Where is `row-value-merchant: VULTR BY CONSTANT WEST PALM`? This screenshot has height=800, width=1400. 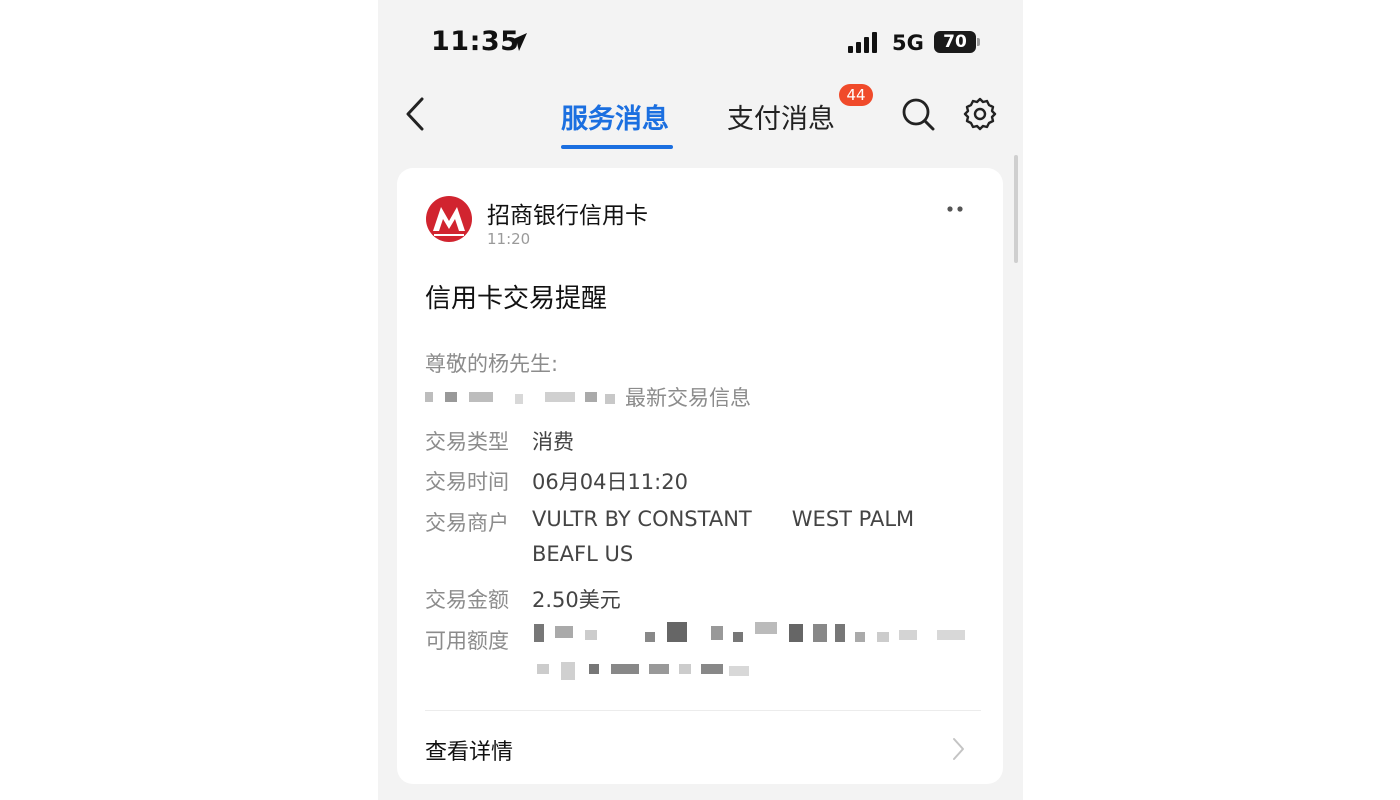 row-value-merchant: VULTR BY CONSTANT WEST PALM is located at coordinates (723, 519).